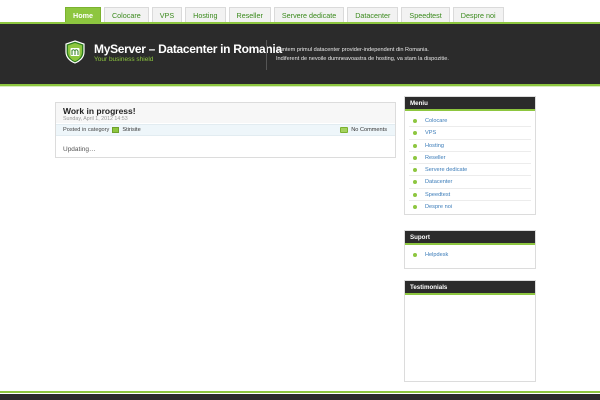 This screenshot has width=600, height=400. I want to click on post-meta-bar: Posted in category Stirisite No Comments, so click(225, 130).